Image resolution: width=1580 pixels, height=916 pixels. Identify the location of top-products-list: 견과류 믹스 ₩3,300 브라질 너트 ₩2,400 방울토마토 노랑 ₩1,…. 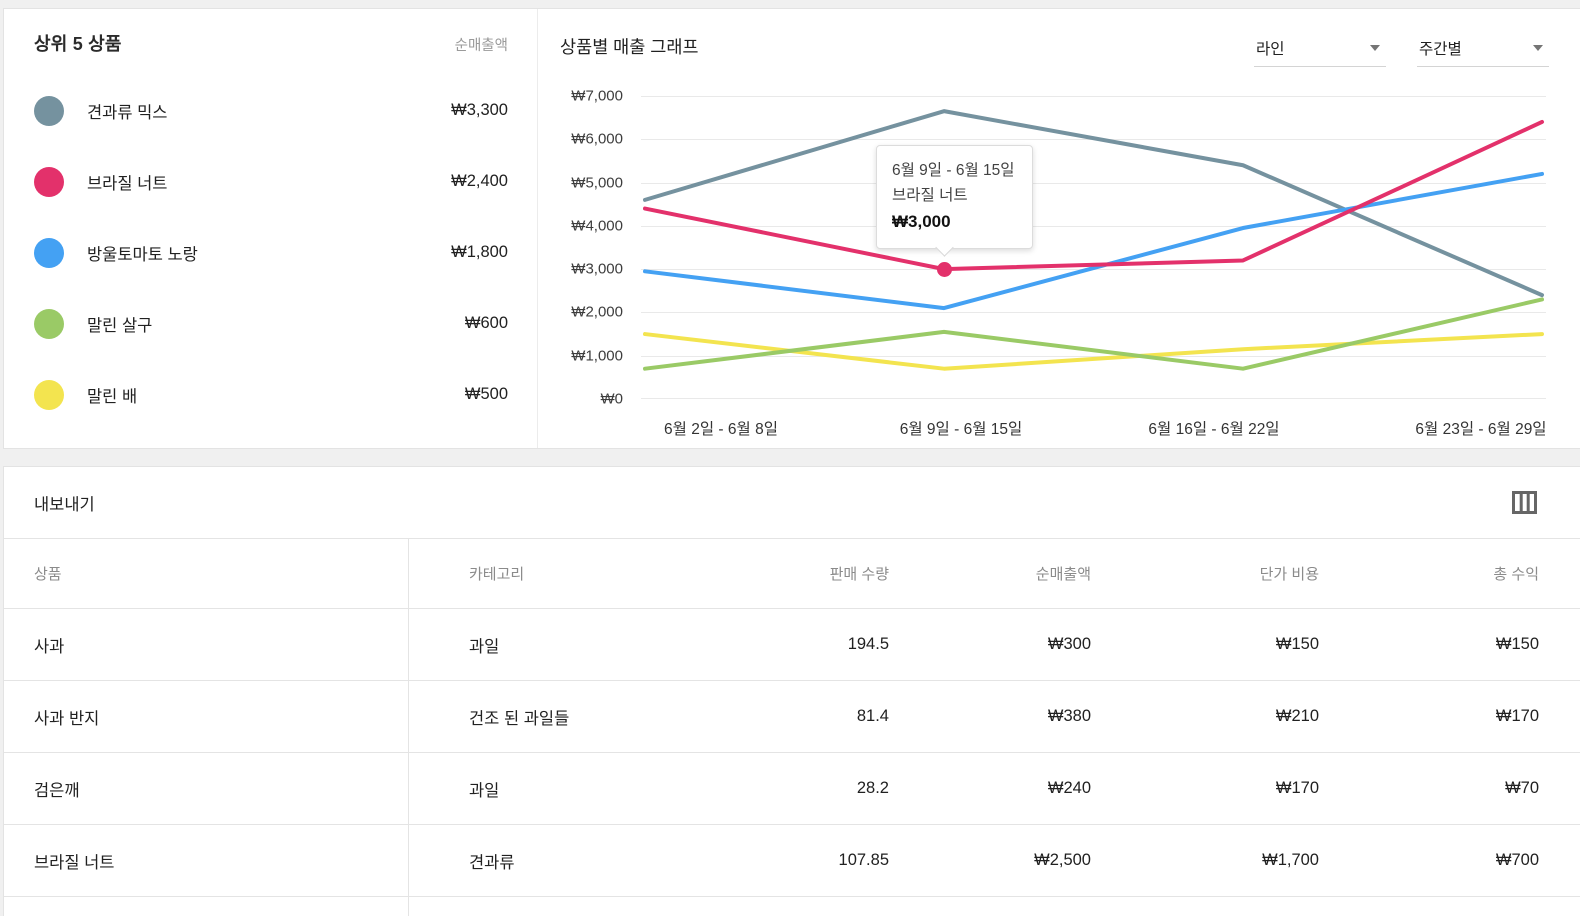
(271, 252).